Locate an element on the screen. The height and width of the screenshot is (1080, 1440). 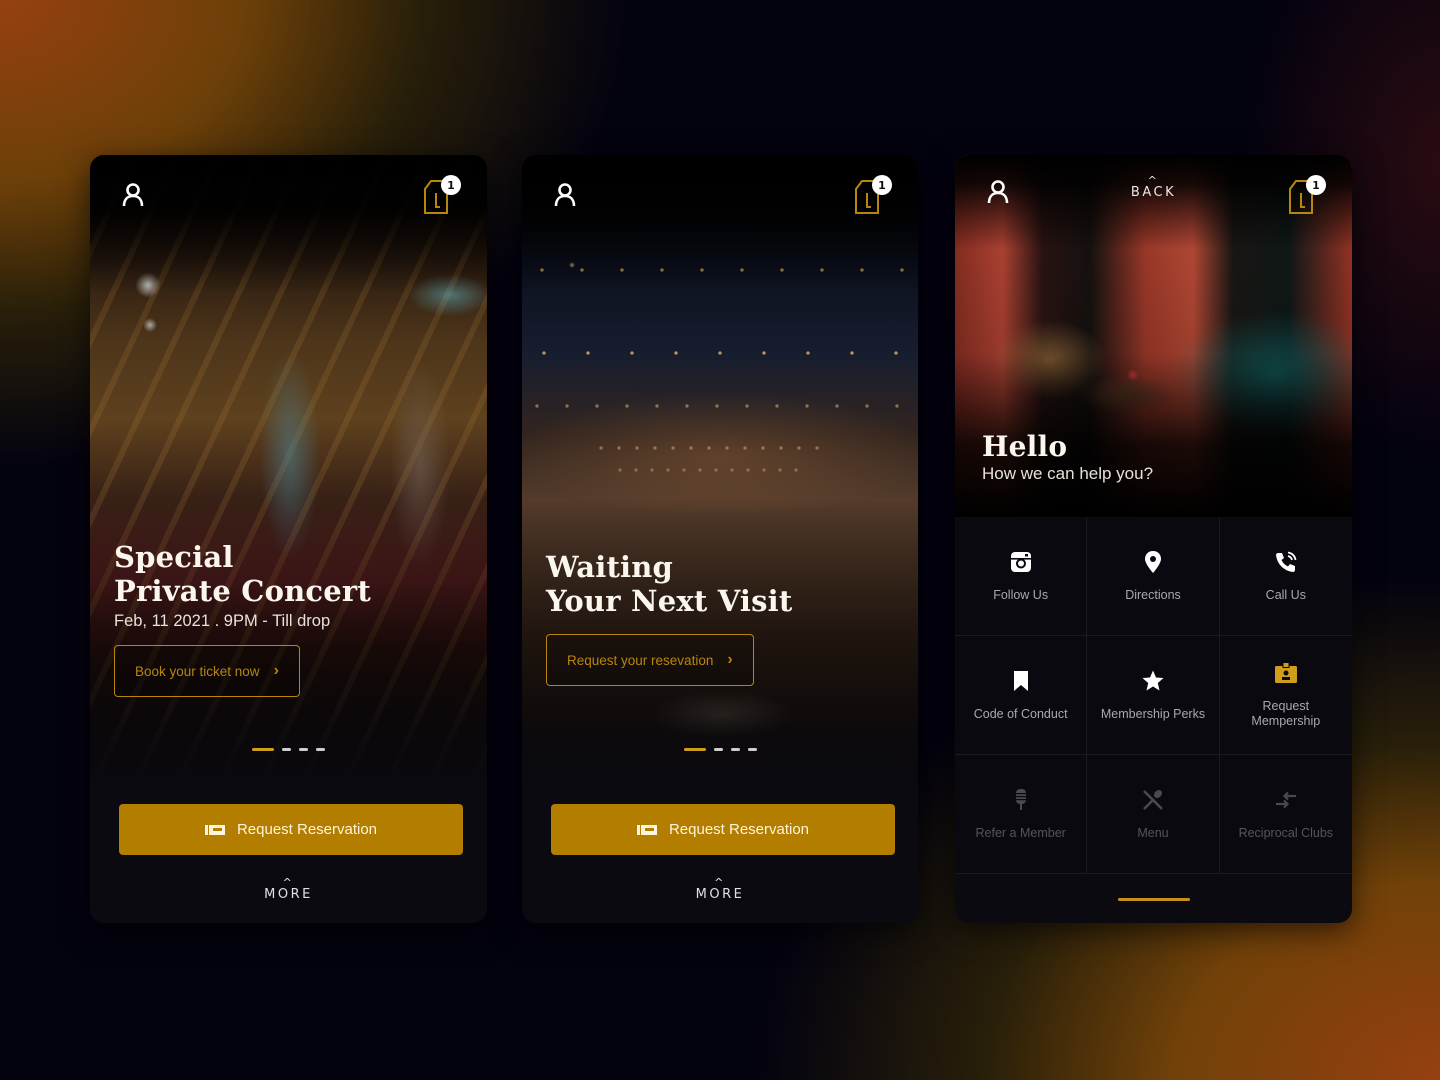
menu-item-membership-perks: Membership Perks is located at coordinates (1153, 695).